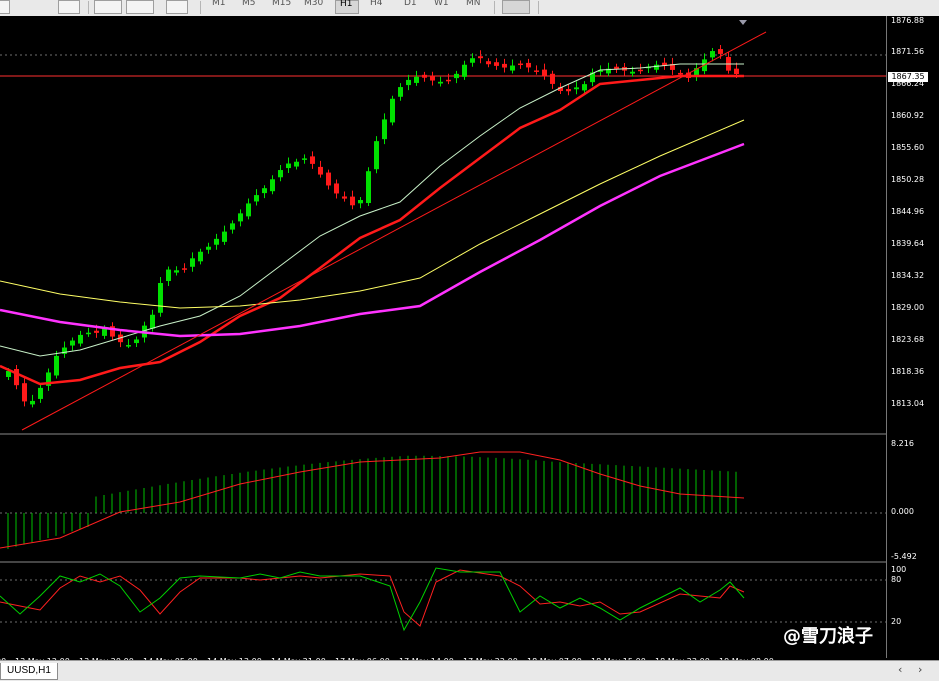 The height and width of the screenshot is (681, 939). Describe the element at coordinates (743, 22) in the screenshot. I see `scroll-marker-icon` at that location.